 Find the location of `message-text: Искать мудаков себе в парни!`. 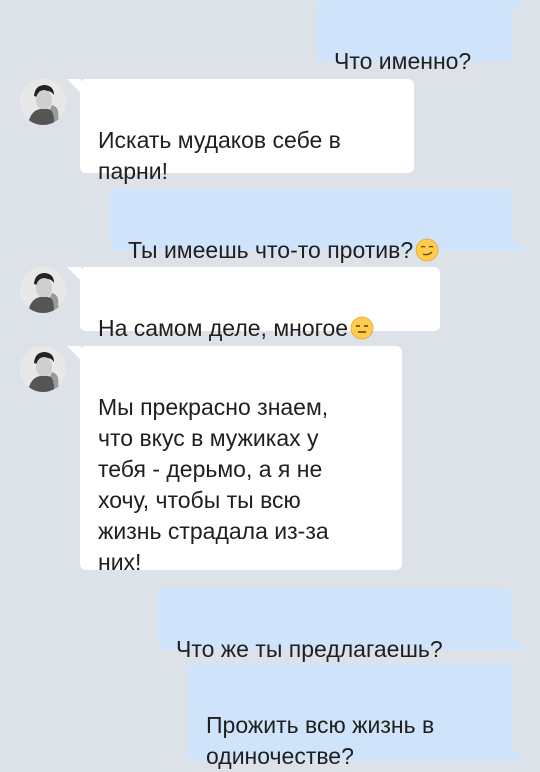

message-text: Искать мудаков себе в парни! is located at coordinates (219, 155).